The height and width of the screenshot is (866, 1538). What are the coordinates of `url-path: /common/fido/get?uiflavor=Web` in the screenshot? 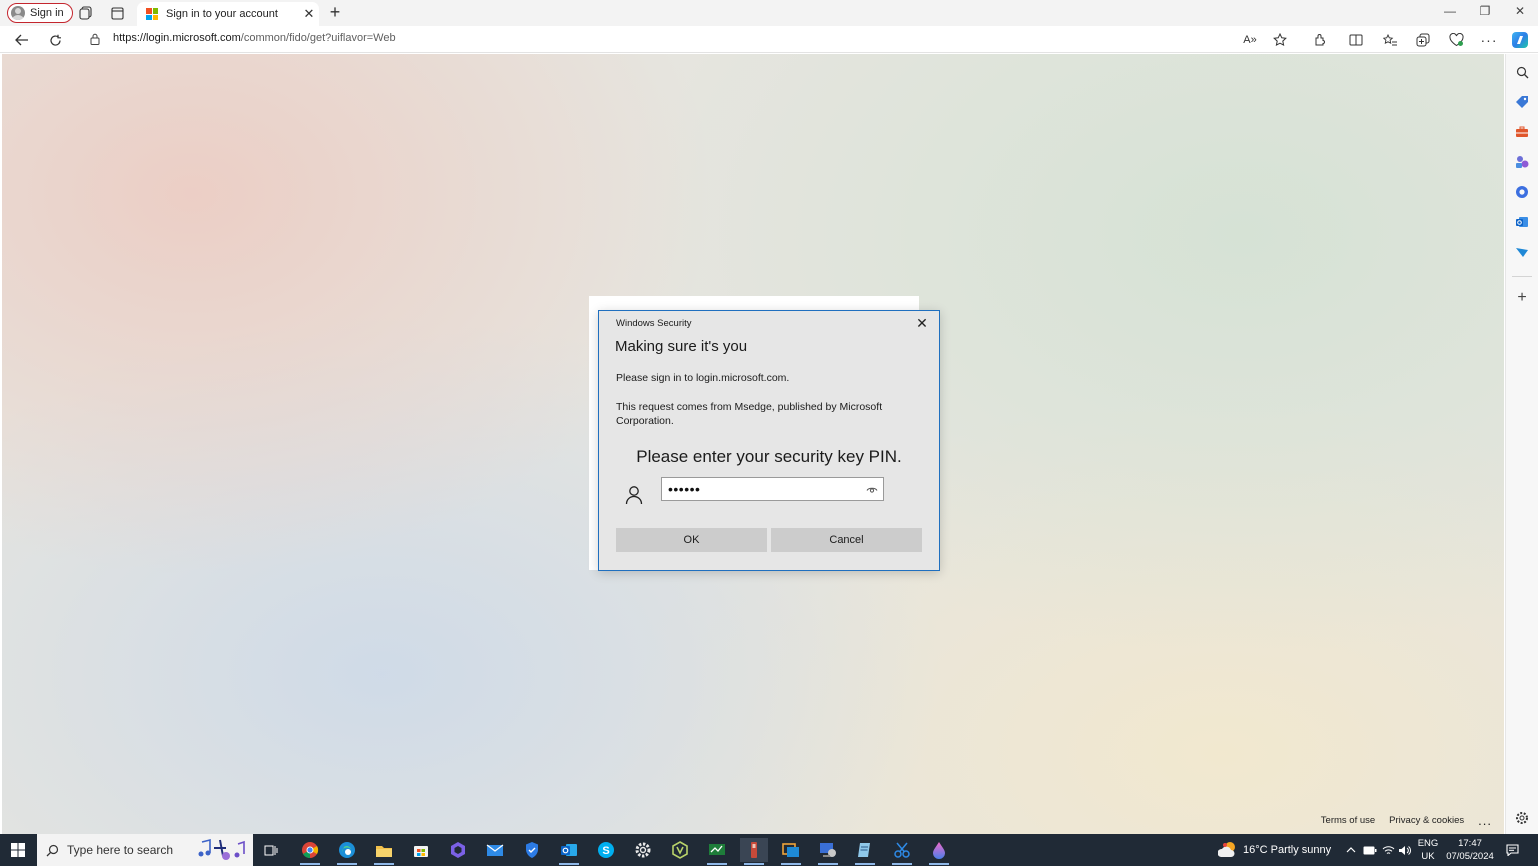 It's located at (318, 38).